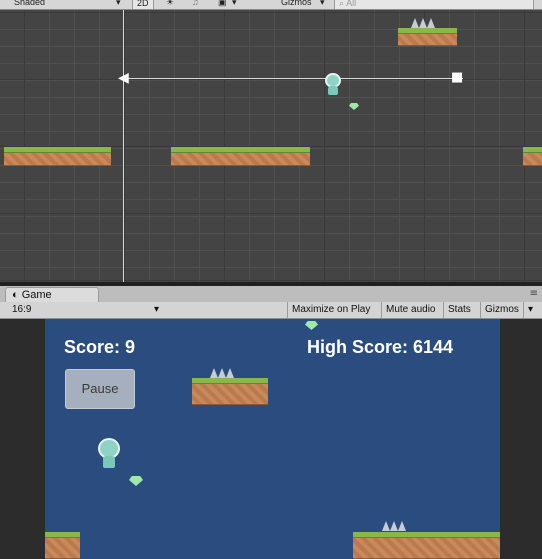 The image size is (542, 559). I want to click on scene-platform-middle, so click(240, 156).